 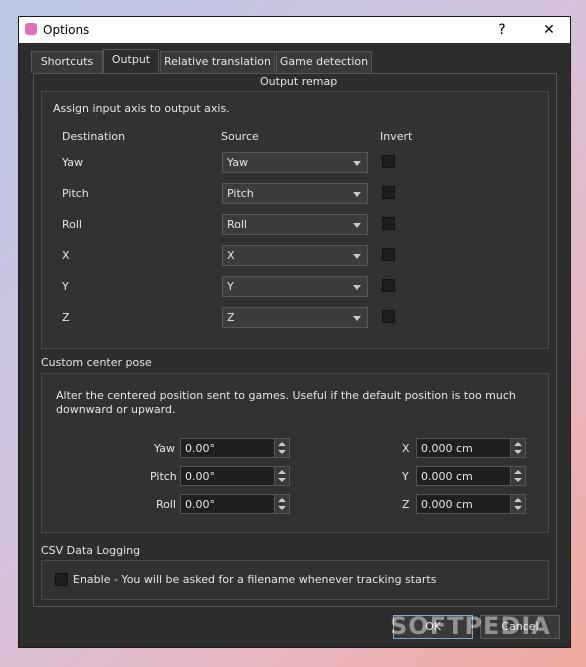 I want to click on title-bar: Options ? ✕, so click(x=294, y=30).